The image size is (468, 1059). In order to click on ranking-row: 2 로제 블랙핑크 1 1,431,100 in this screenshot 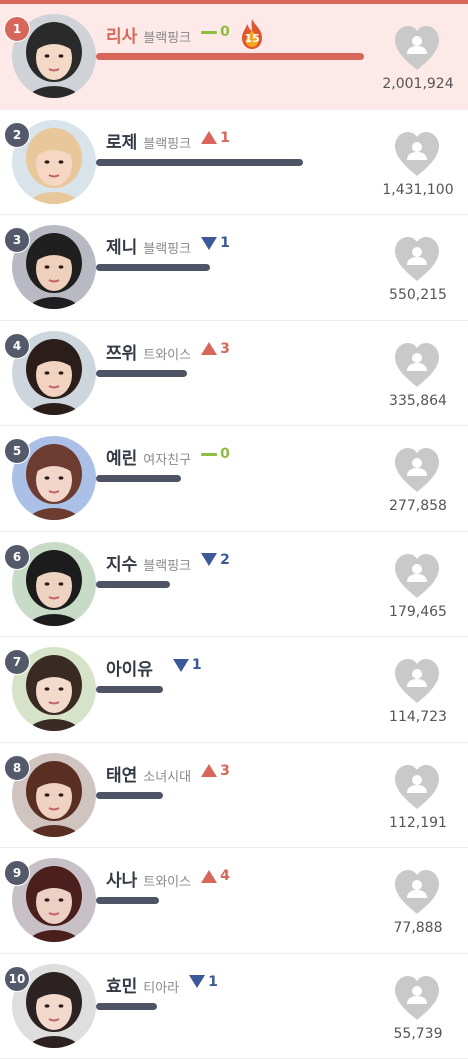, I will do `click(234, 162)`.